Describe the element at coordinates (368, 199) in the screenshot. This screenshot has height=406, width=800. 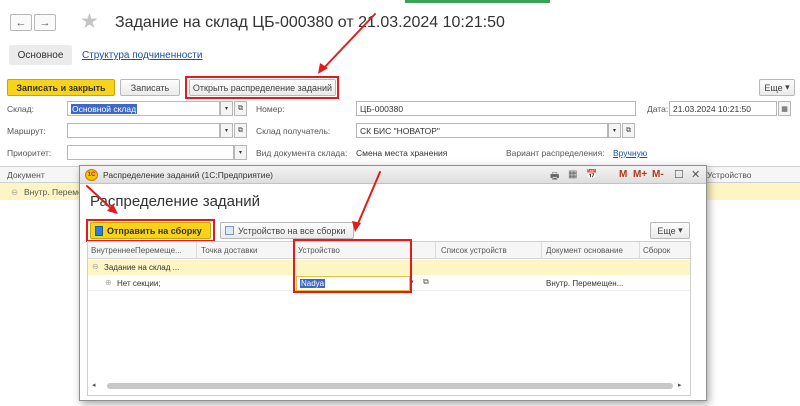
I see `arrow-to-device-column` at that location.